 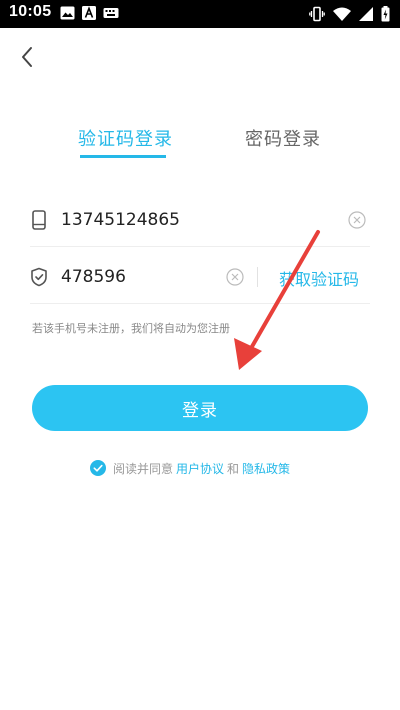 I want to click on status-bar: 10:05, so click(x=200, y=14).